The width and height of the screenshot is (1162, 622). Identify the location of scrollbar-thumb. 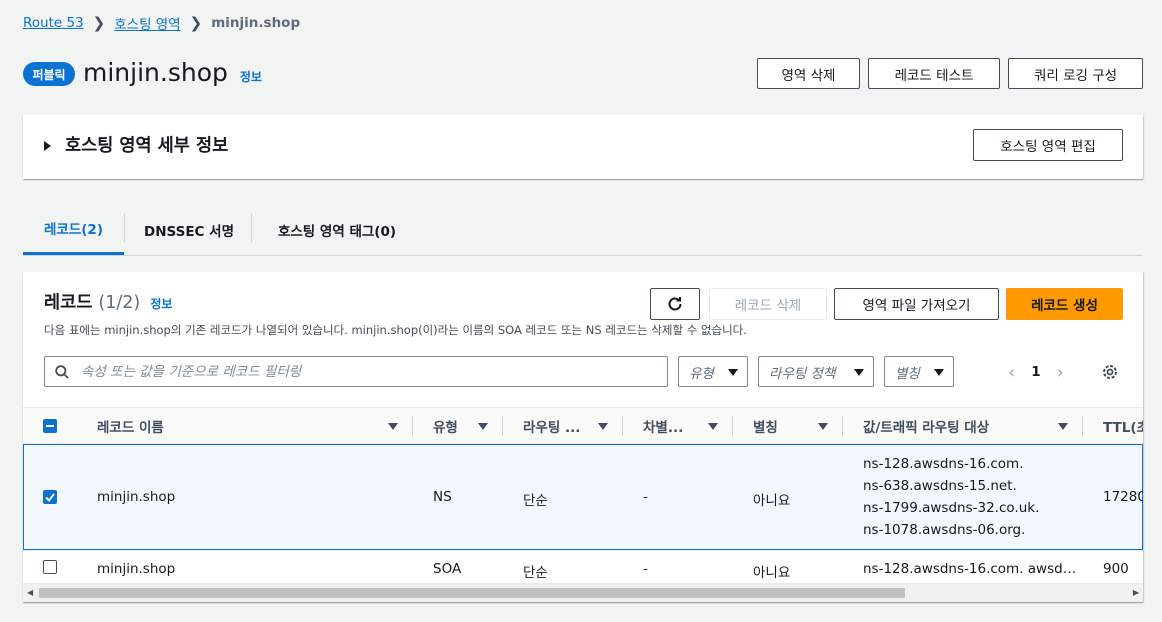
(472, 593).